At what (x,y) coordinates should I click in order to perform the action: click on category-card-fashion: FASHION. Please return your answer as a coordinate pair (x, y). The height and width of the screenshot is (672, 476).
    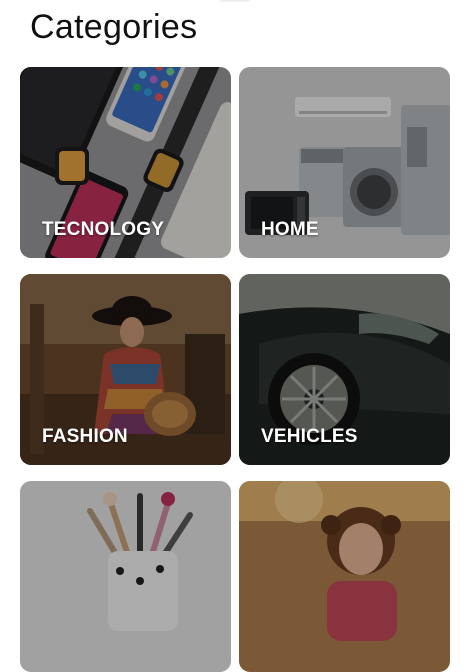
    Looking at the image, I should click on (125, 369).